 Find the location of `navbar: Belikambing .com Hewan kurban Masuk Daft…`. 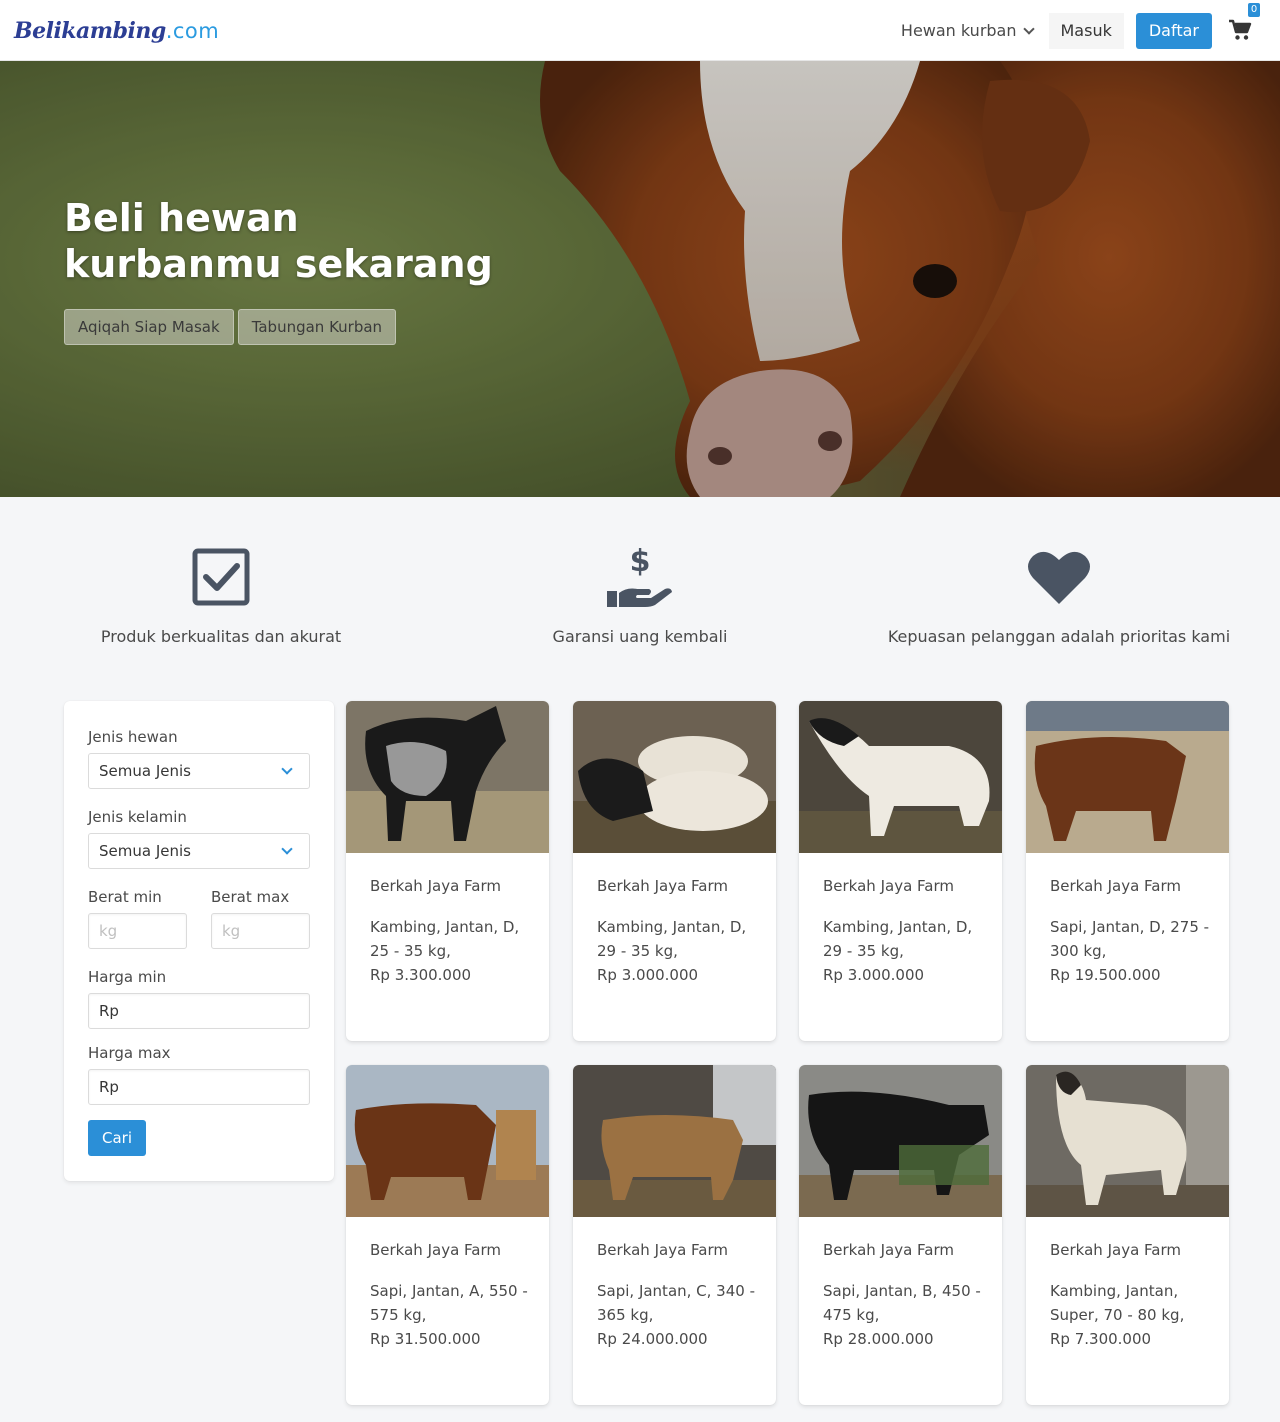

navbar: Belikambing .com Hewan kurban Masuk Daft… is located at coordinates (640, 30).